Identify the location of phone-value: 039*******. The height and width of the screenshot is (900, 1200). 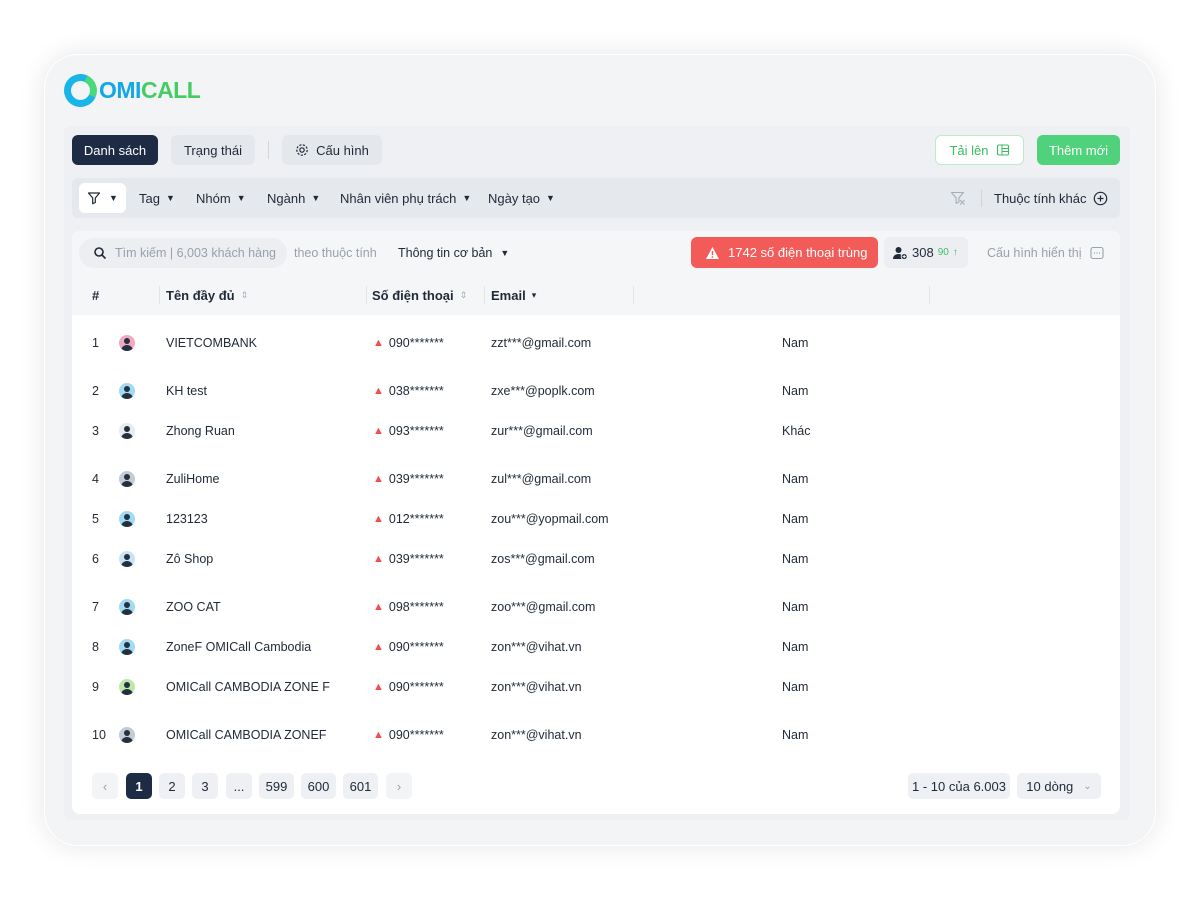
(416, 559).